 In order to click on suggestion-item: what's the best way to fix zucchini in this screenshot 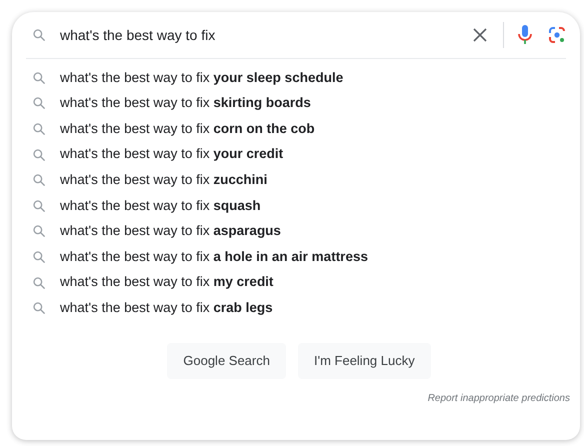, I will do `click(296, 180)`.